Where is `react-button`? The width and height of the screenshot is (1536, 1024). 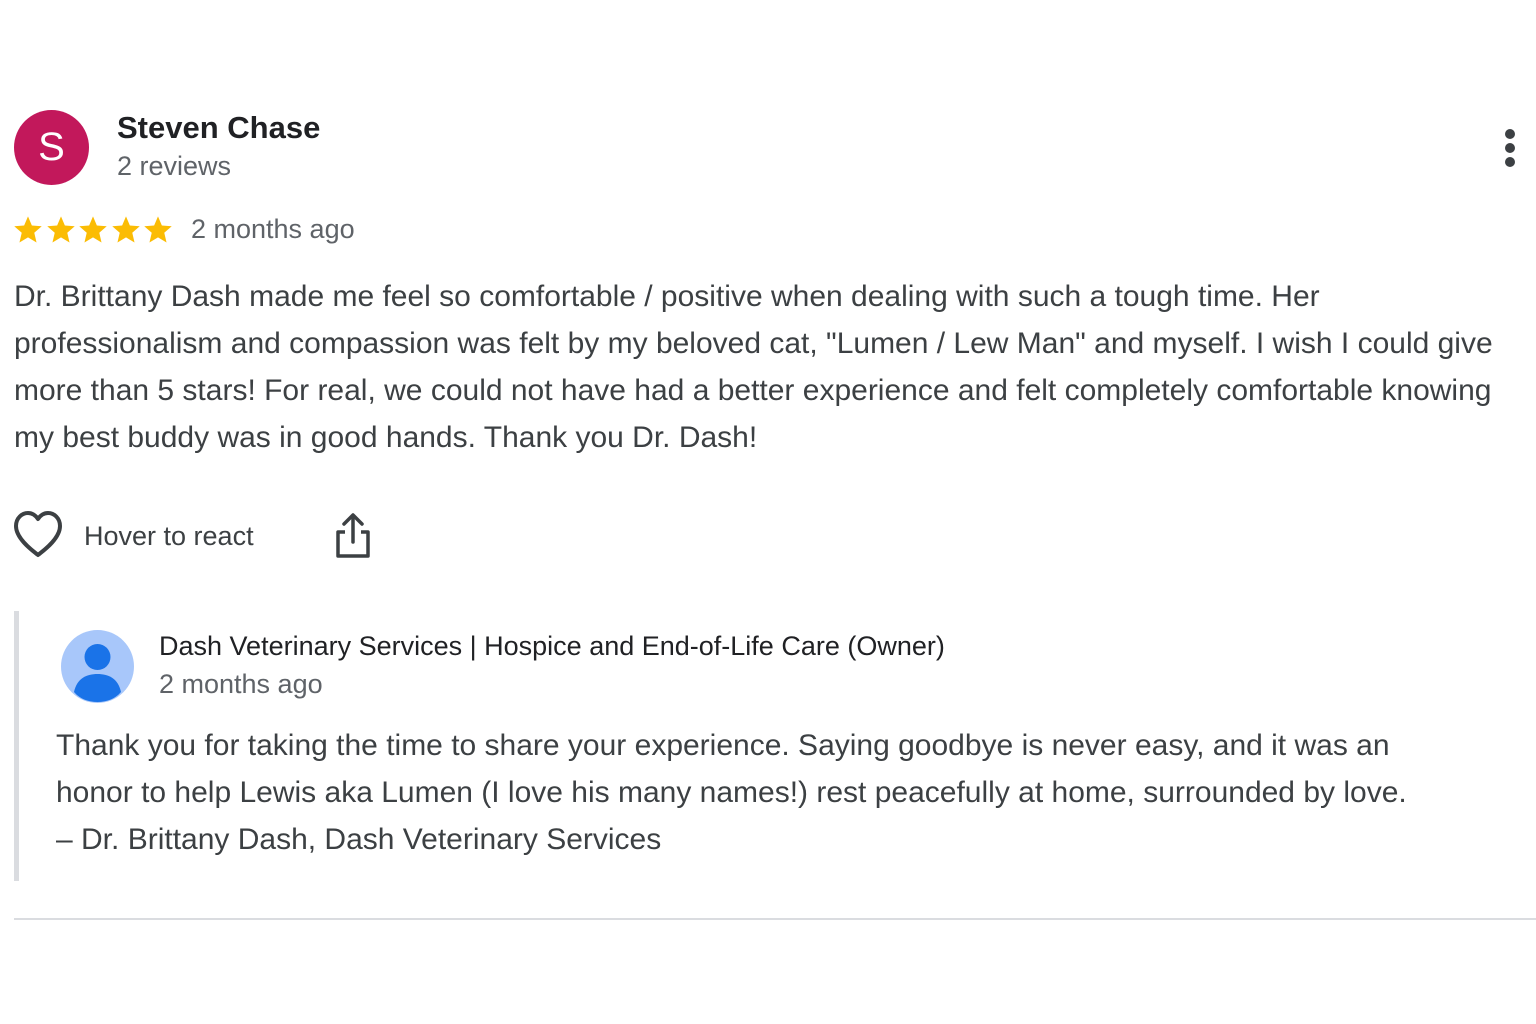
react-button is located at coordinates (38, 536).